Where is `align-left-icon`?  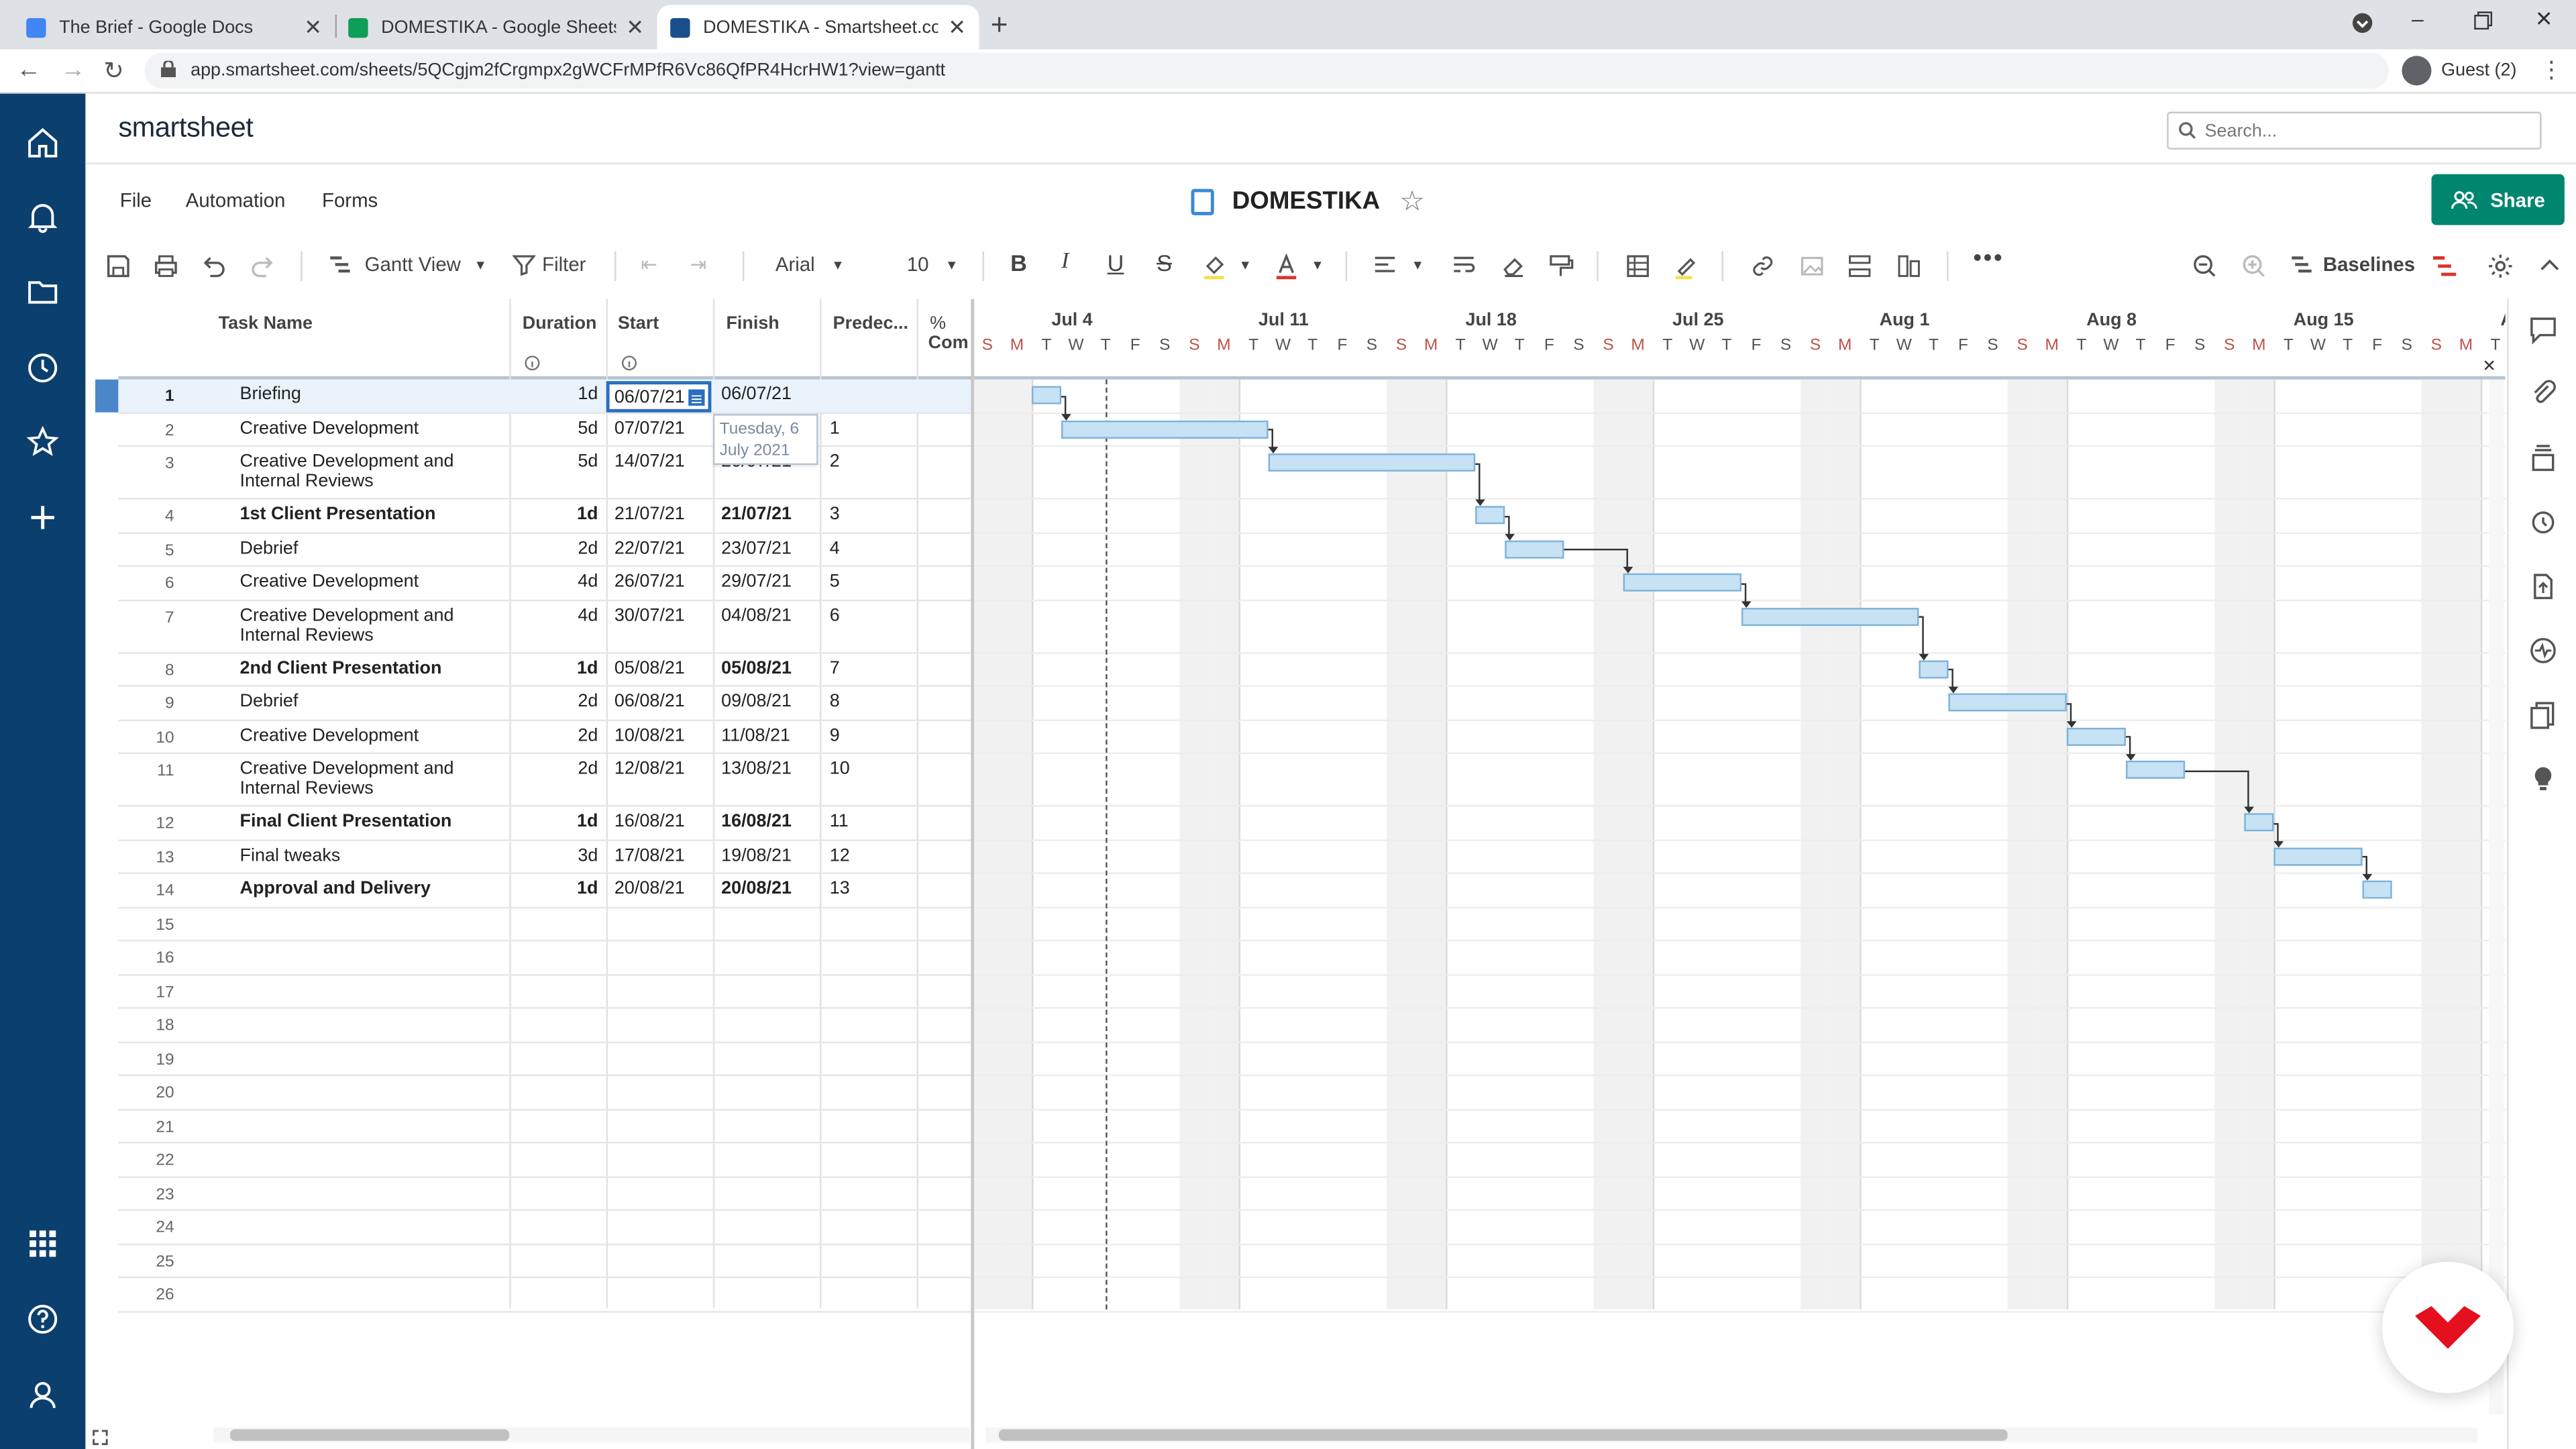 align-left-icon is located at coordinates (1385, 266).